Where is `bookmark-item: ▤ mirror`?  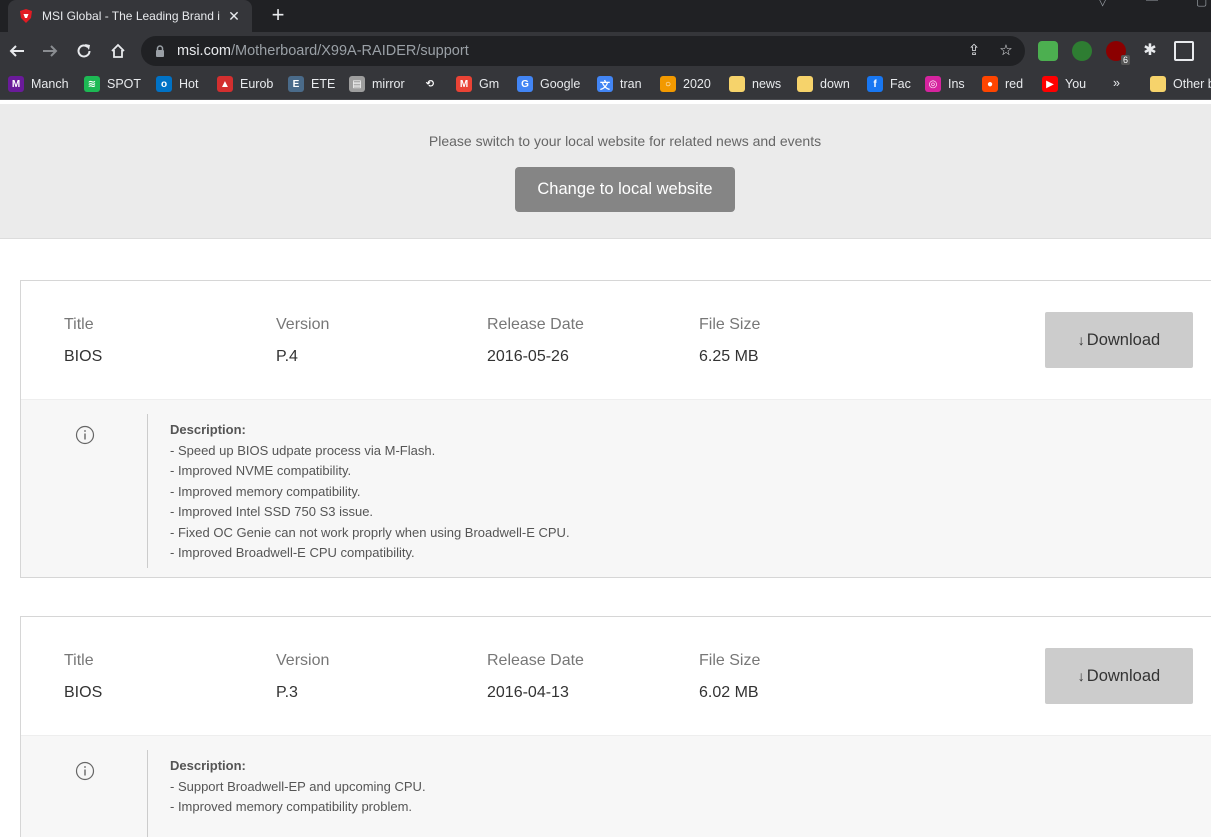
bookmark-item: ▤ mirror is located at coordinates (377, 84).